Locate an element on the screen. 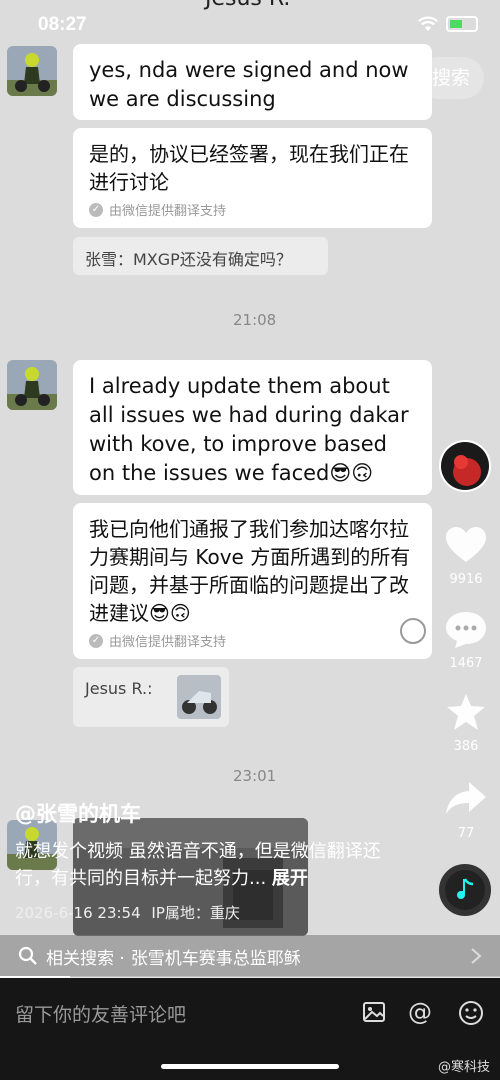 The image size is (500, 1080). share-arrow-icon is located at coordinates (466, 800).